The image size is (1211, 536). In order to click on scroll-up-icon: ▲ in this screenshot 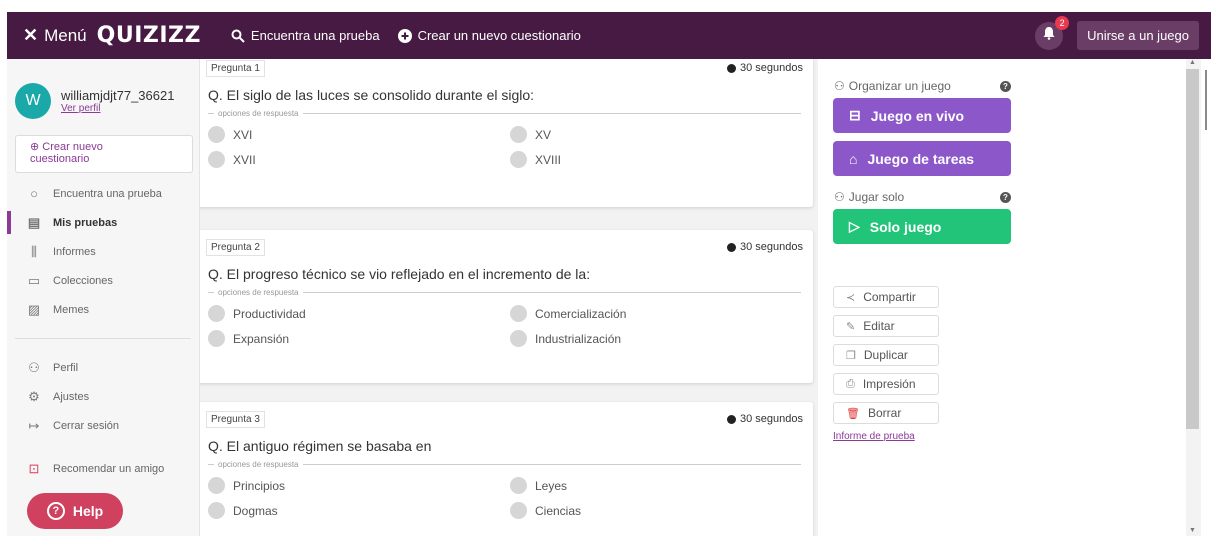, I will do `click(1192, 62)`.